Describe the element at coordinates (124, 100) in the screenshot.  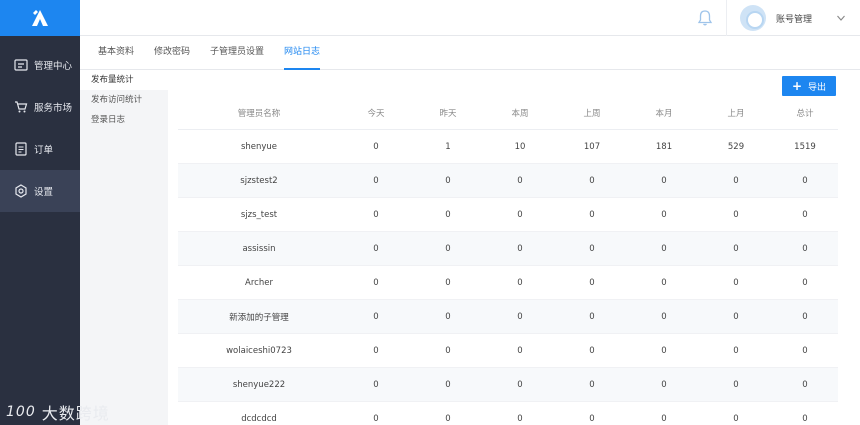
I see `subnav-item-visit-stats: 发布访问统计` at that location.